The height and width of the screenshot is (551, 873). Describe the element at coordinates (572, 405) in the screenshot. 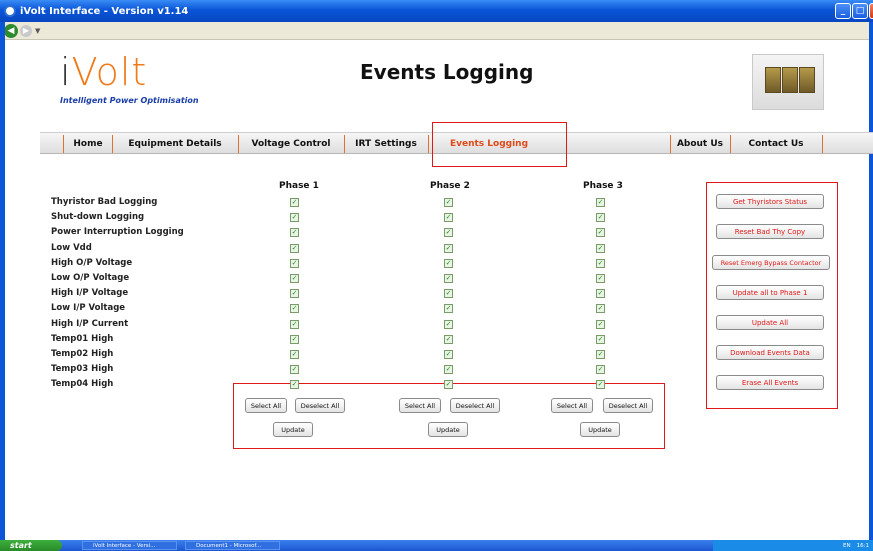

I see `phase-3-select-all-button: Select All` at that location.